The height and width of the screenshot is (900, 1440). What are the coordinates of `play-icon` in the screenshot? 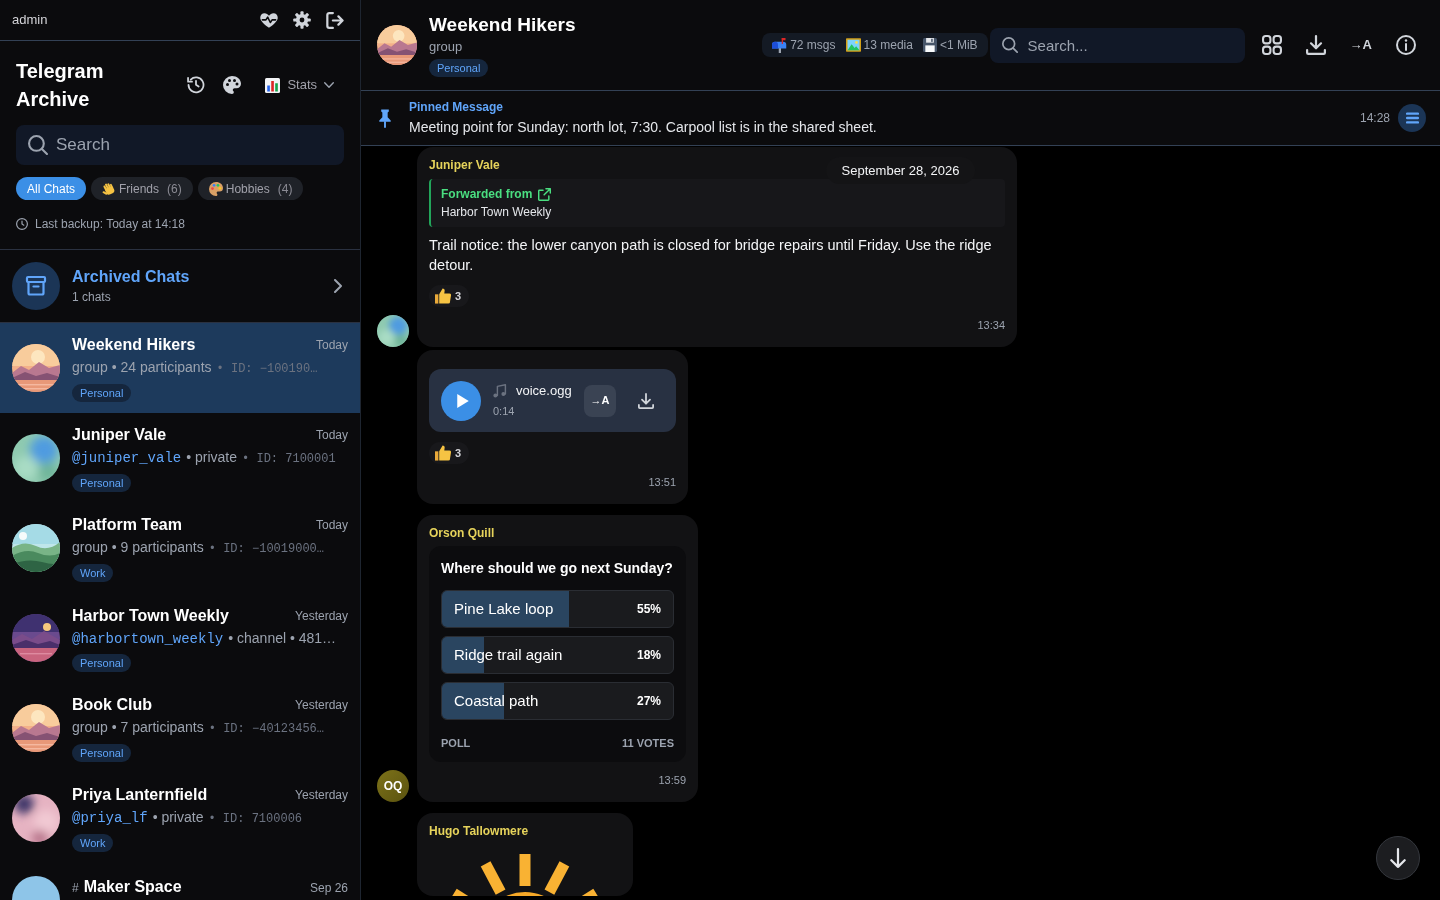 It's located at (462, 400).